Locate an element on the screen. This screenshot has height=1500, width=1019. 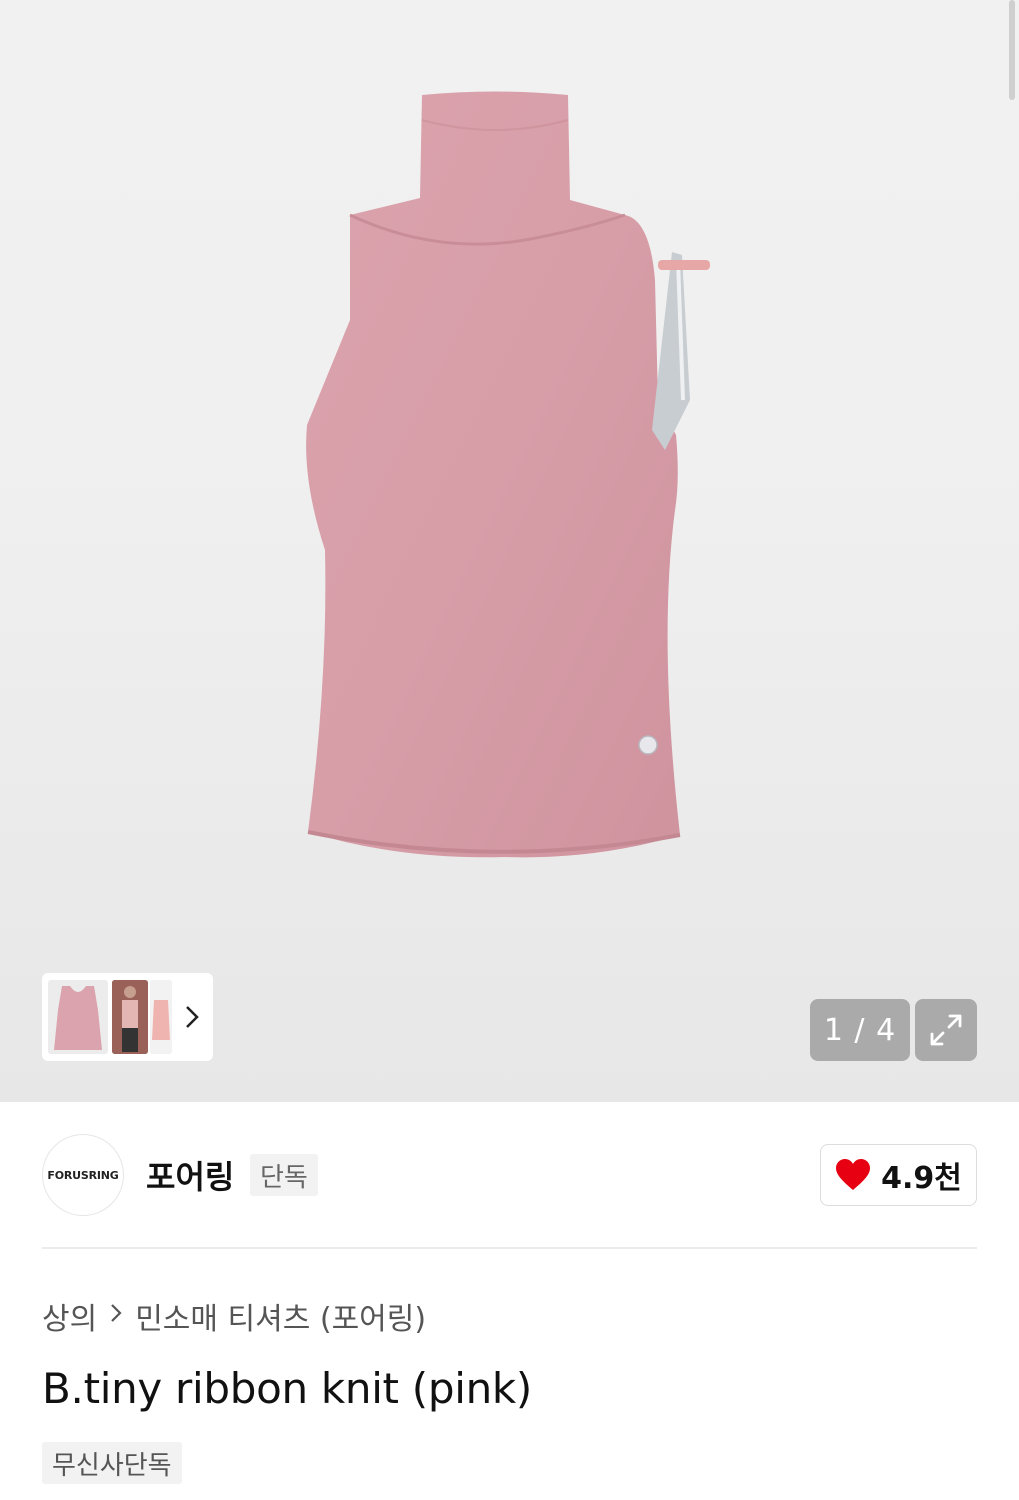
brand-row: FORUSRING 포어링 단독 4.9천 is located at coordinates (509, 1175).